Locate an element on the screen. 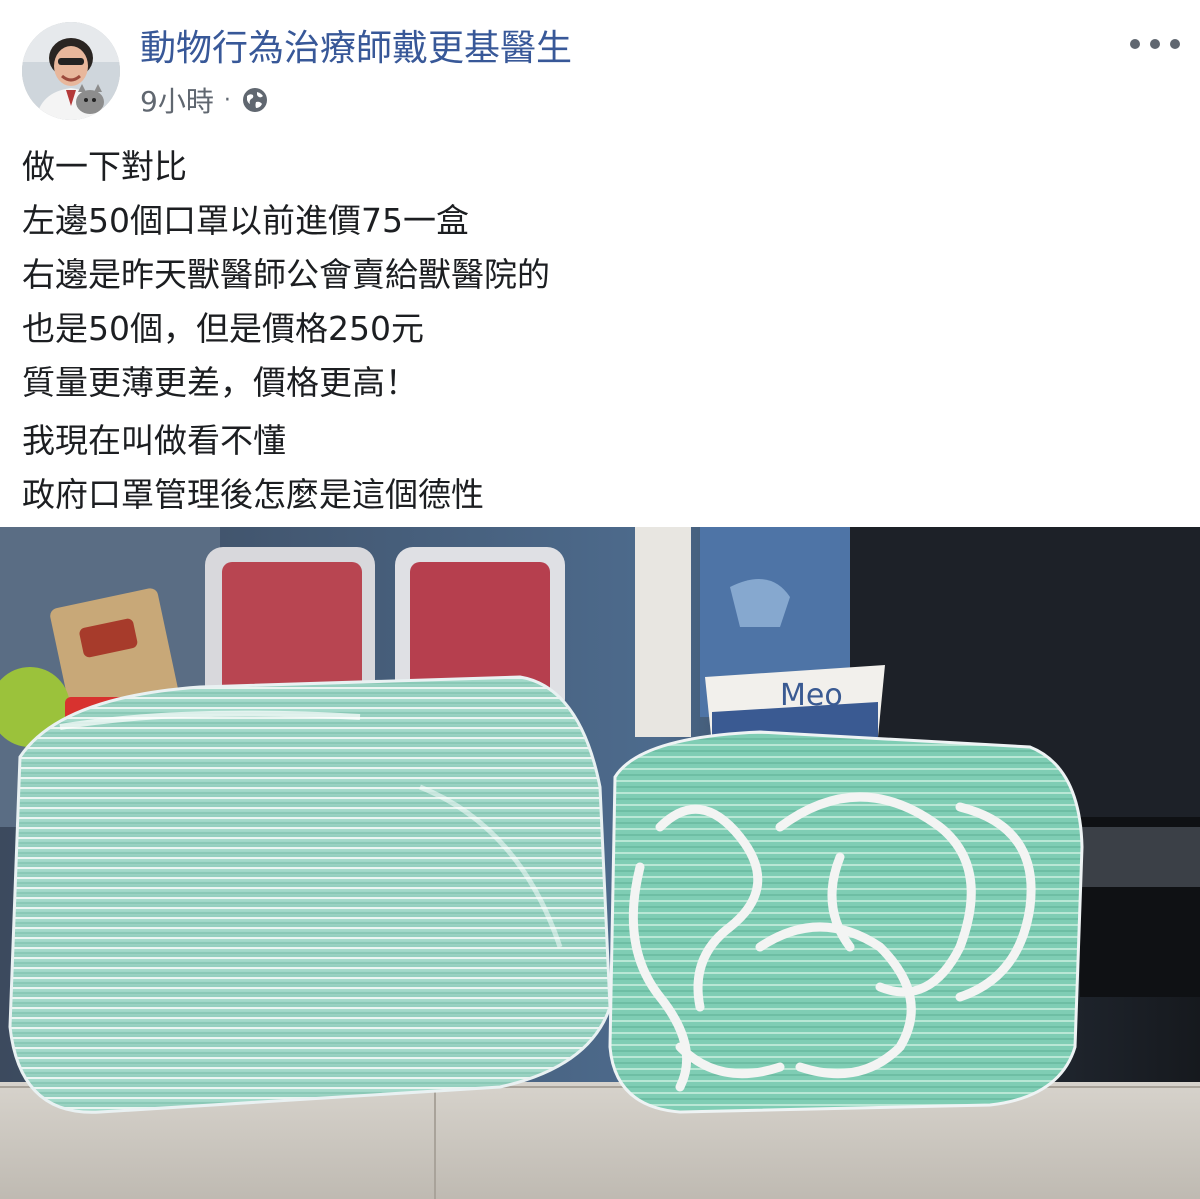  more-options-button is located at coordinates (1155, 44).